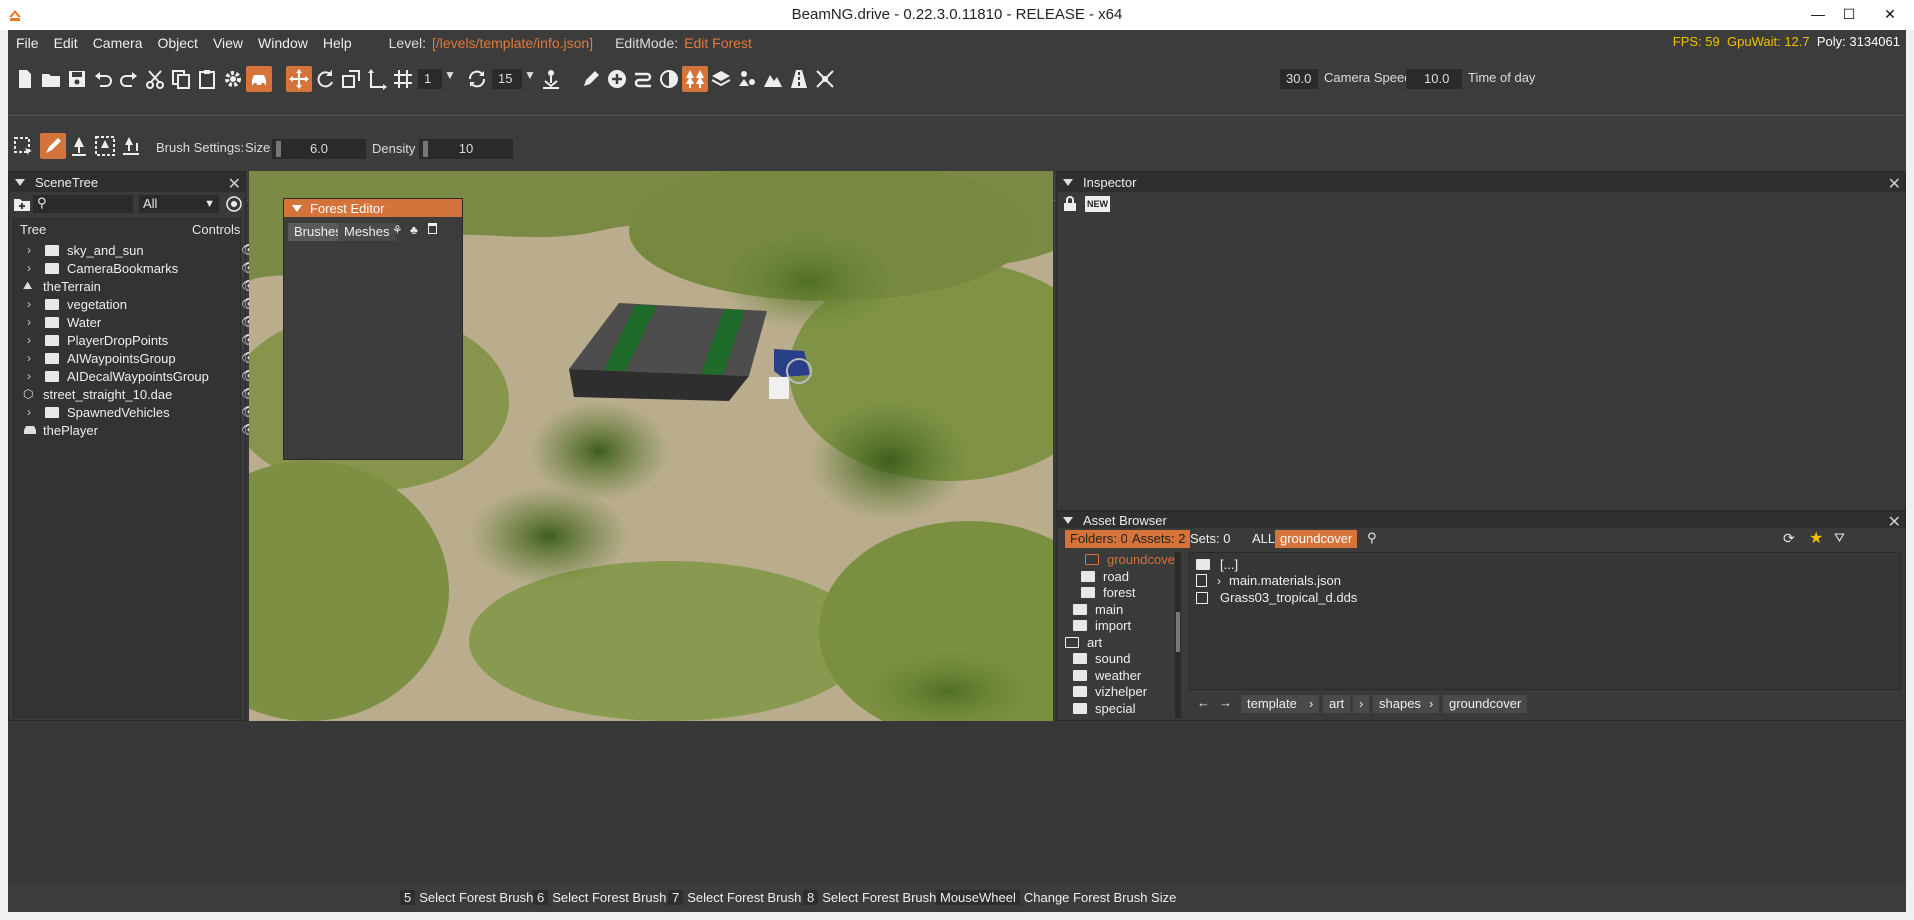  I want to click on snap-to-terrain-icon, so click(551, 79).